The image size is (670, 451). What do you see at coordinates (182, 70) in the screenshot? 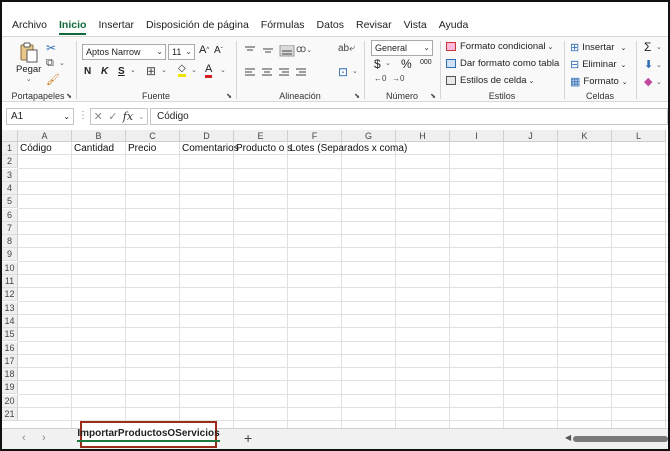
I see `fill-color-icon: ◇` at bounding box center [182, 70].